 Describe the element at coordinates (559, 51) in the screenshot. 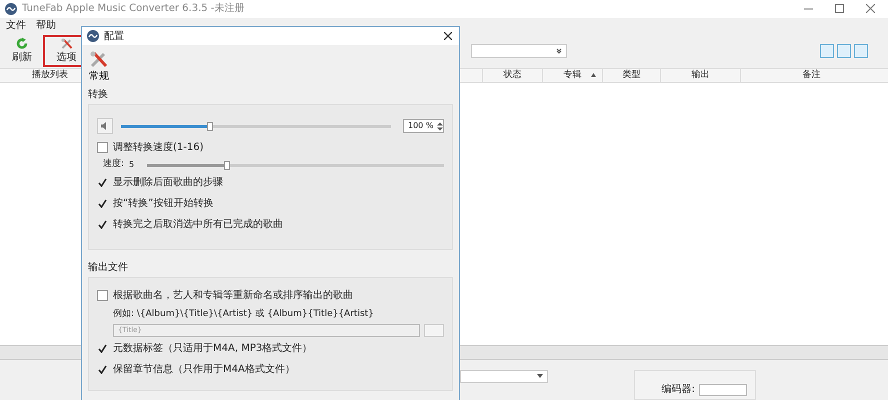

I see `chevron-down-icon` at that location.